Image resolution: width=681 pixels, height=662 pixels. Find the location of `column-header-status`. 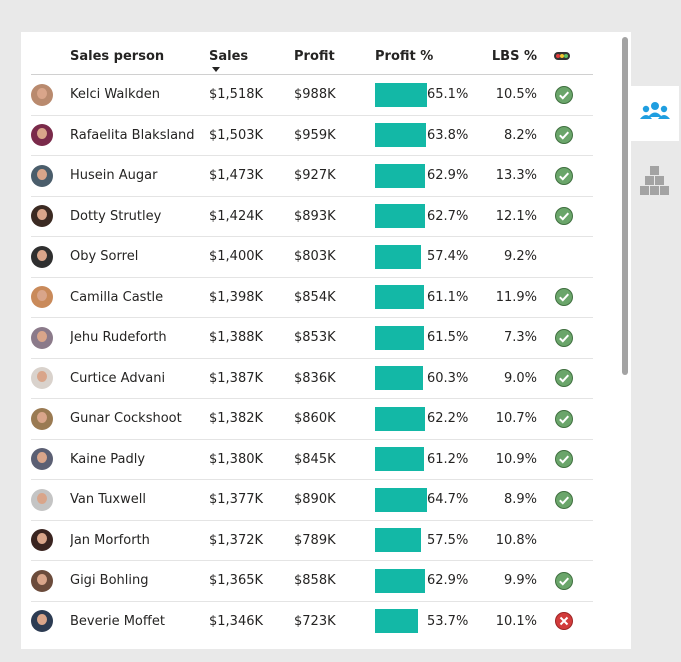

column-header-status is located at coordinates (565, 56).